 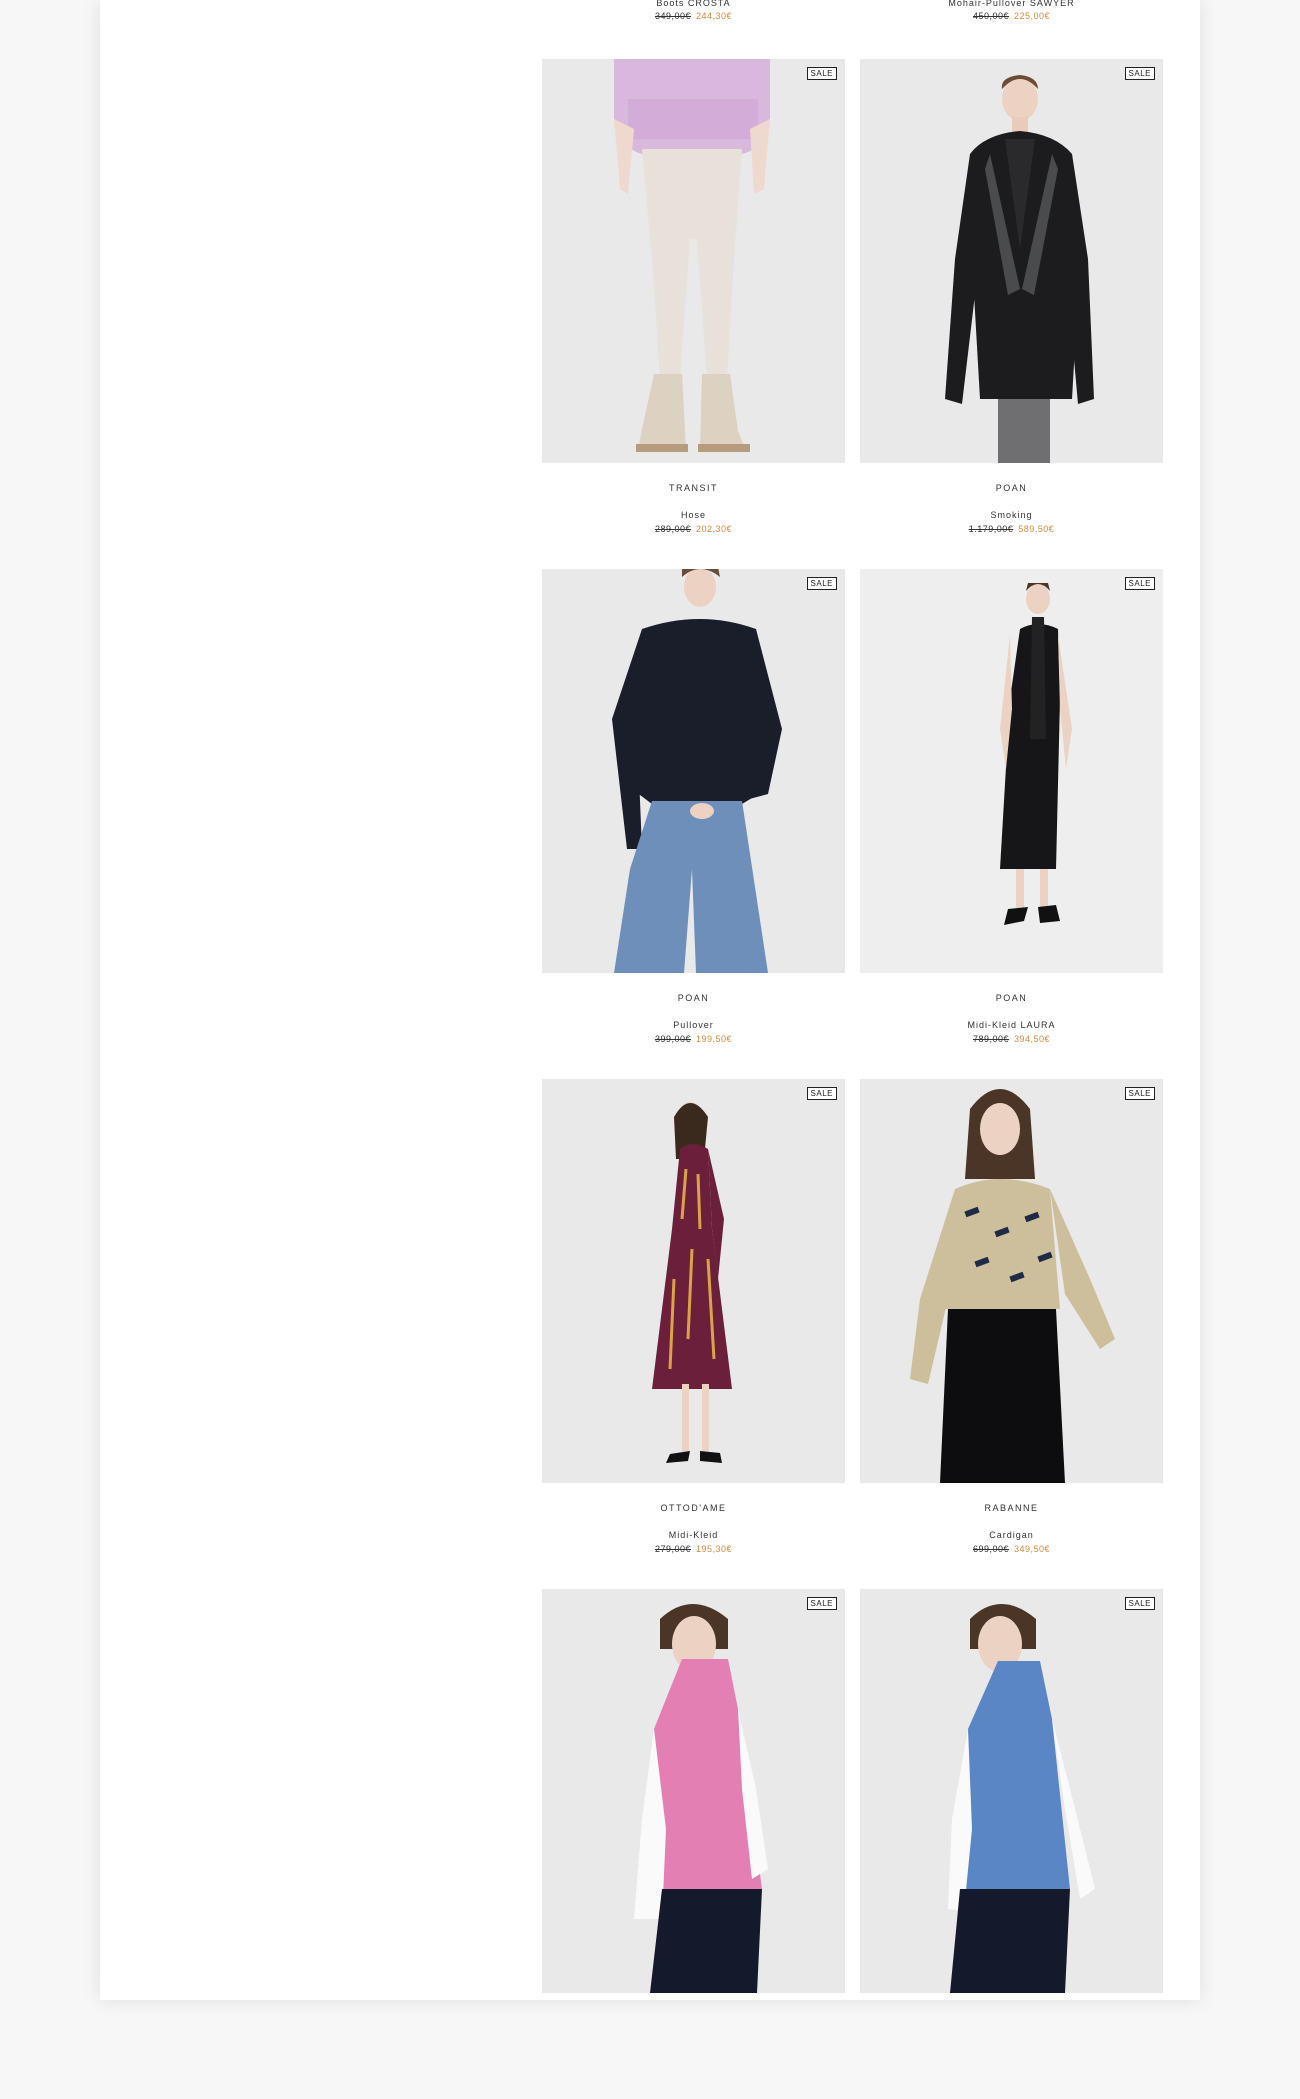 I want to click on old-price: 289,00€, so click(x=672, y=529).